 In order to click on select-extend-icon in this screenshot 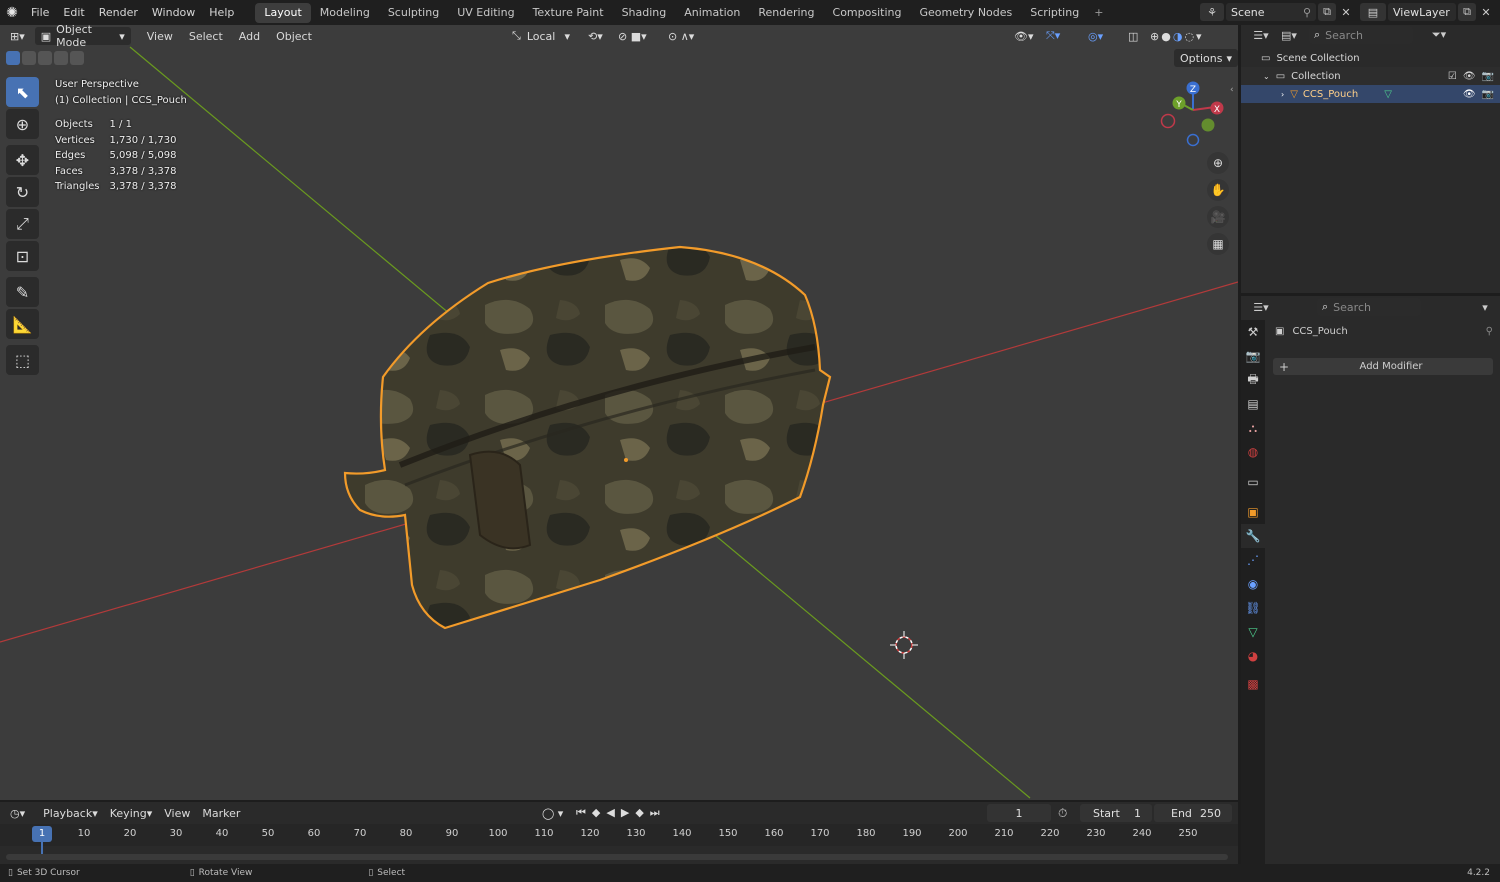, I will do `click(29, 58)`.